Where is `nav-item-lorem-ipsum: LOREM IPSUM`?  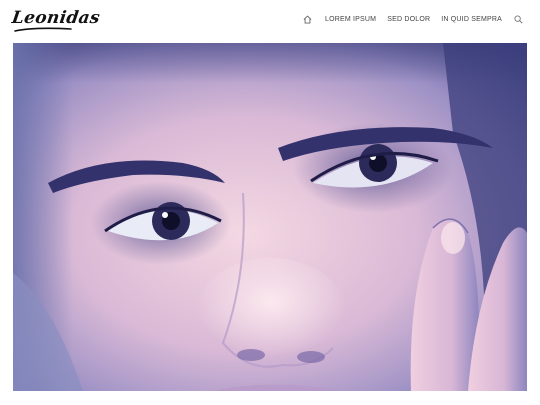 nav-item-lorem-ipsum: LOREM IPSUM is located at coordinates (350, 19).